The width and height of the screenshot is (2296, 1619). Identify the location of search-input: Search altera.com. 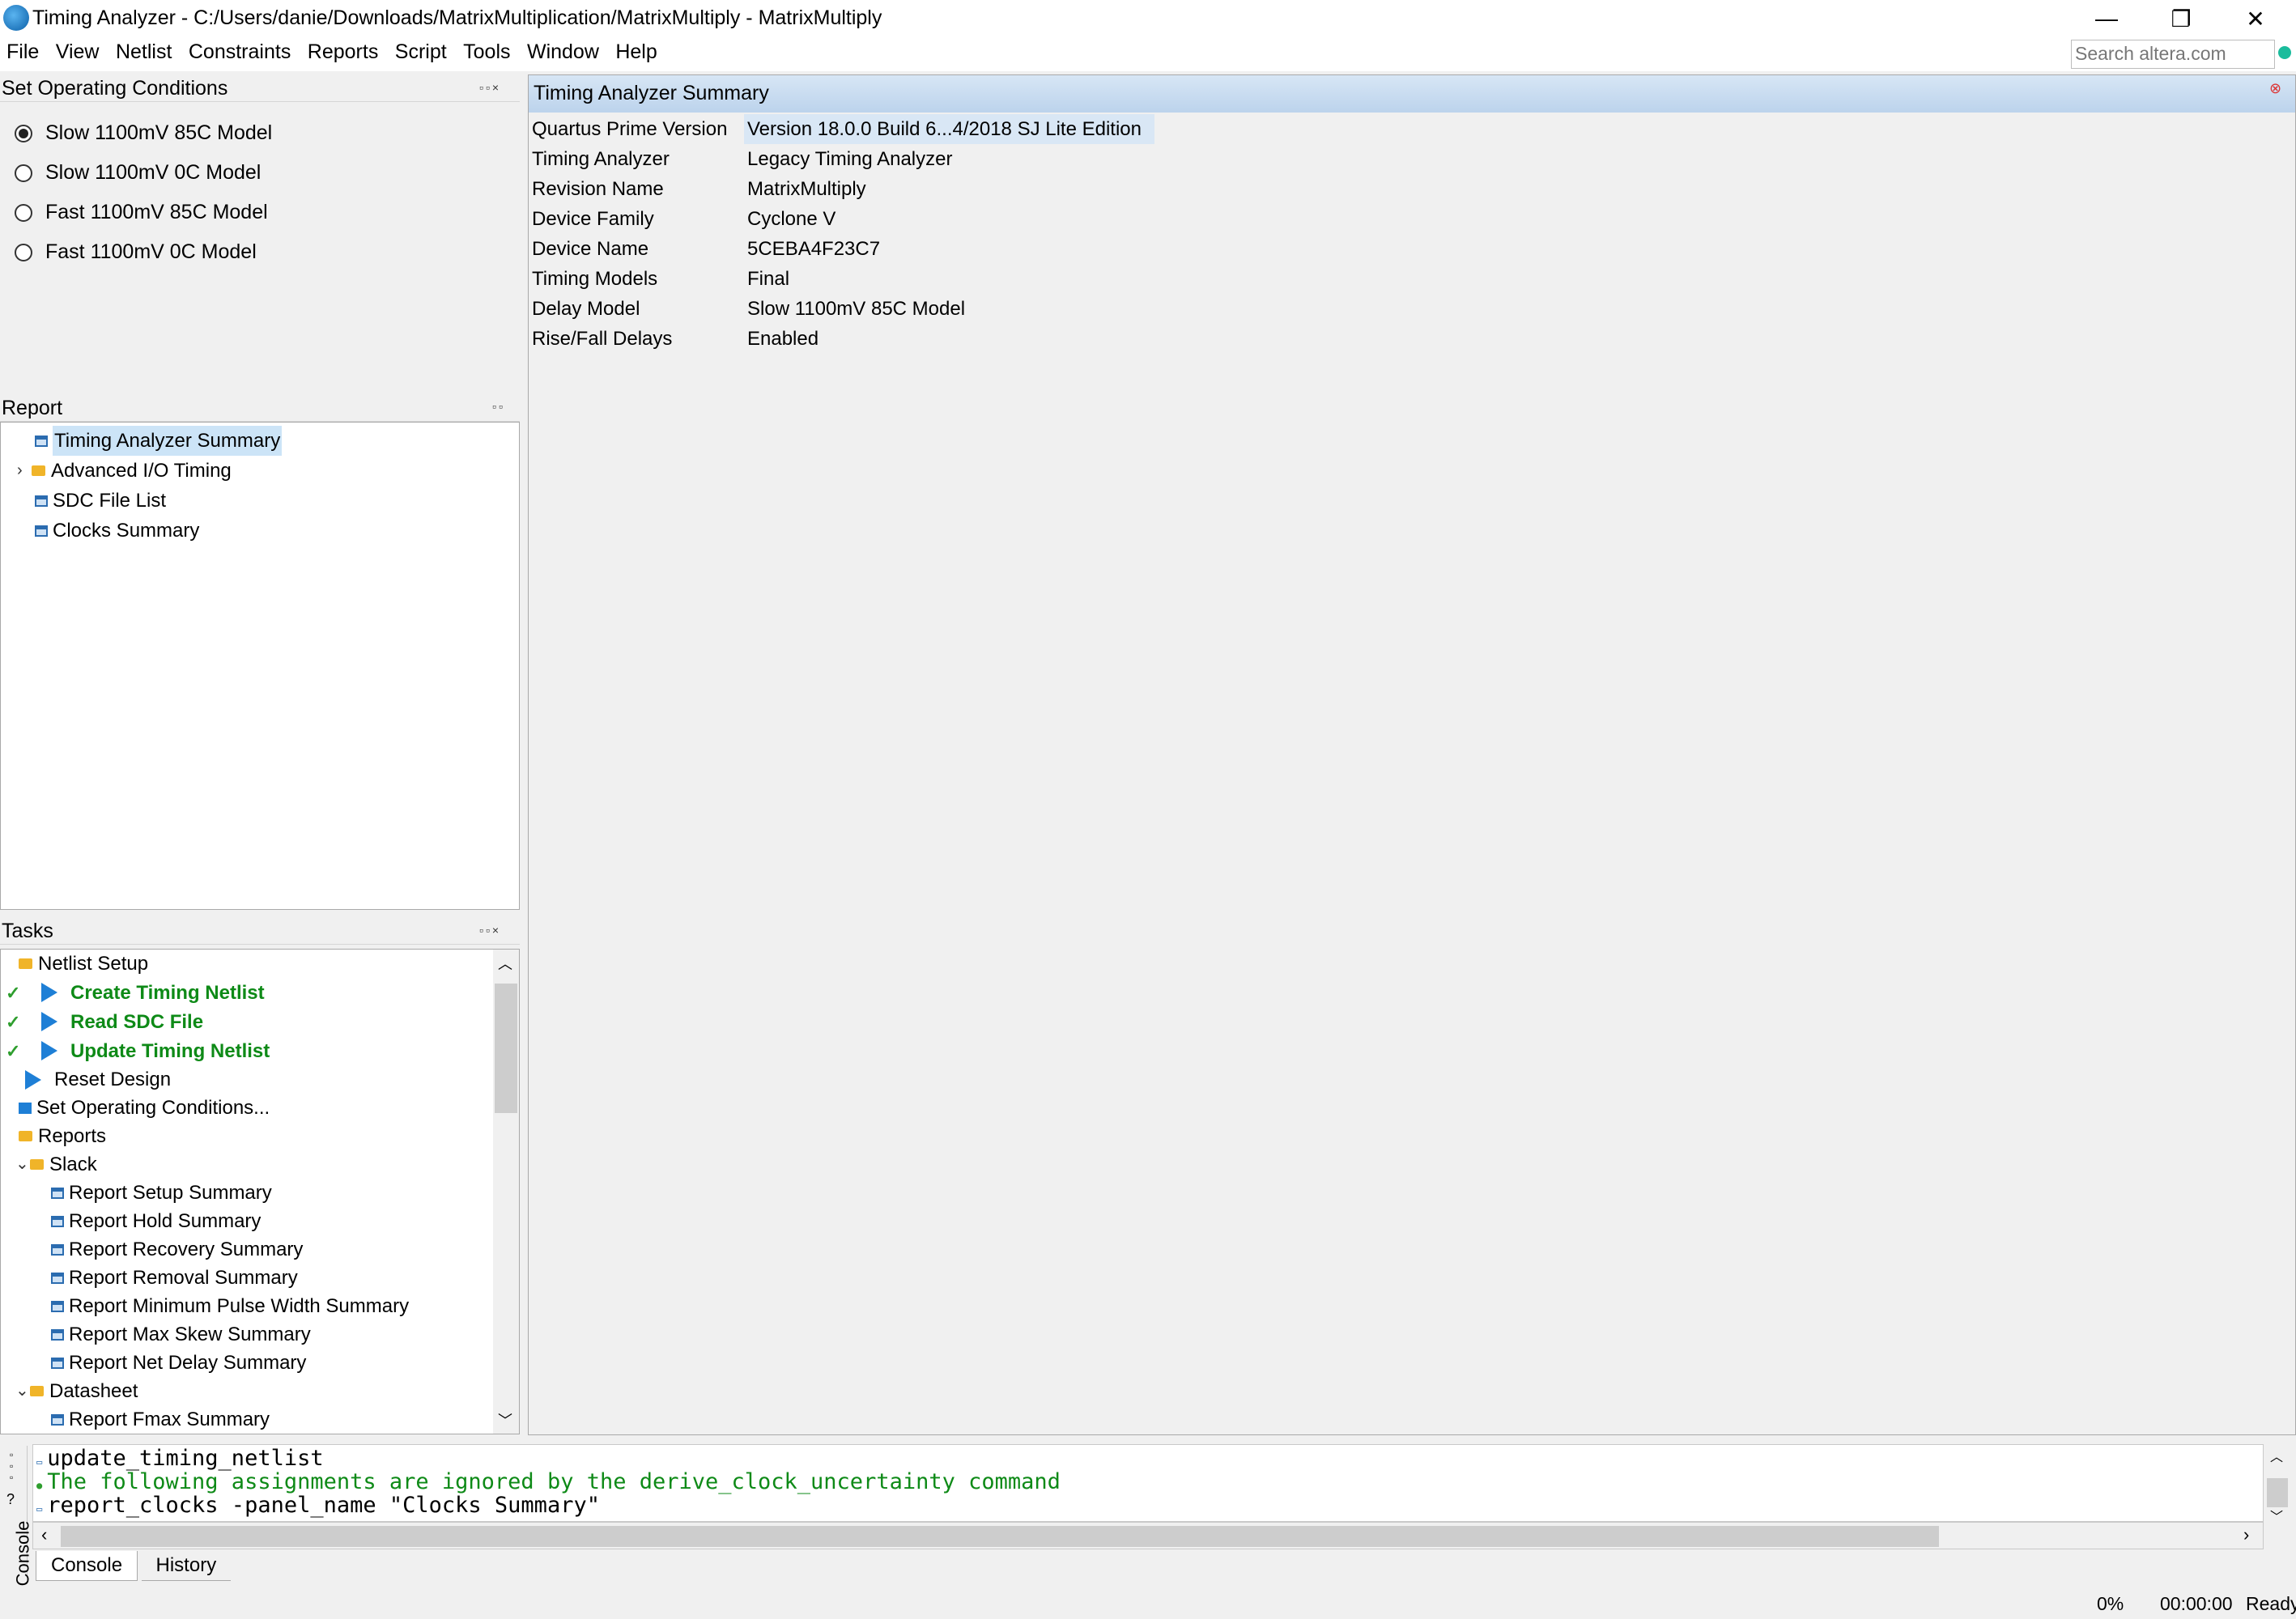
(2173, 55).